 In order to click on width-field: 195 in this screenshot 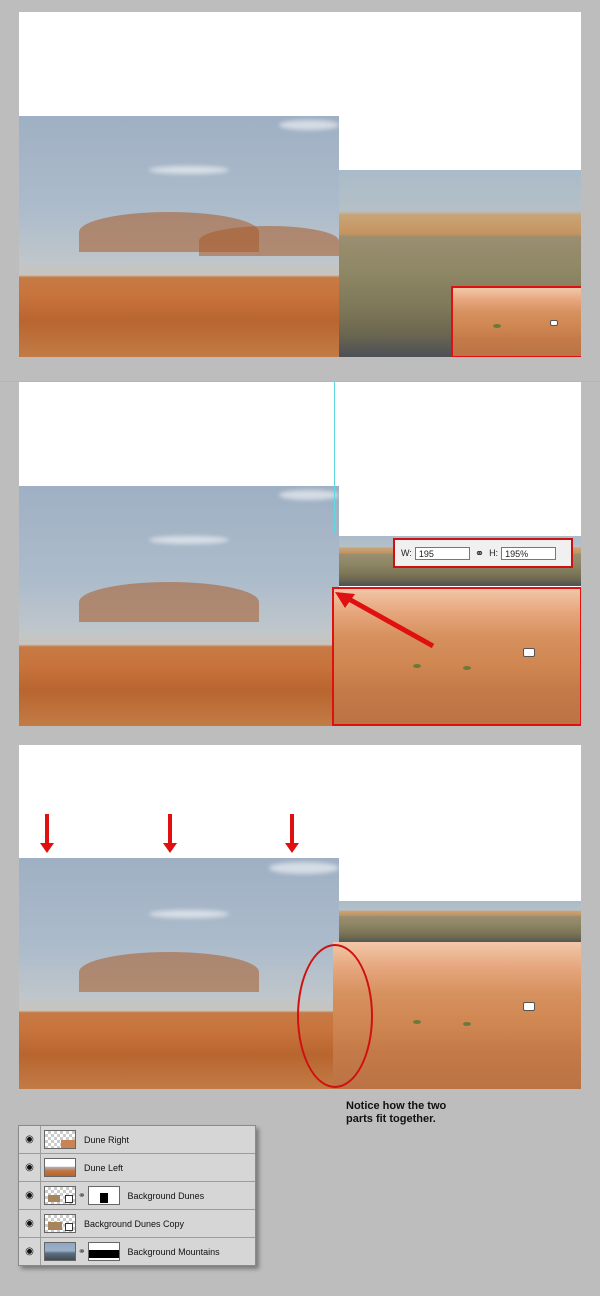, I will do `click(442, 553)`.